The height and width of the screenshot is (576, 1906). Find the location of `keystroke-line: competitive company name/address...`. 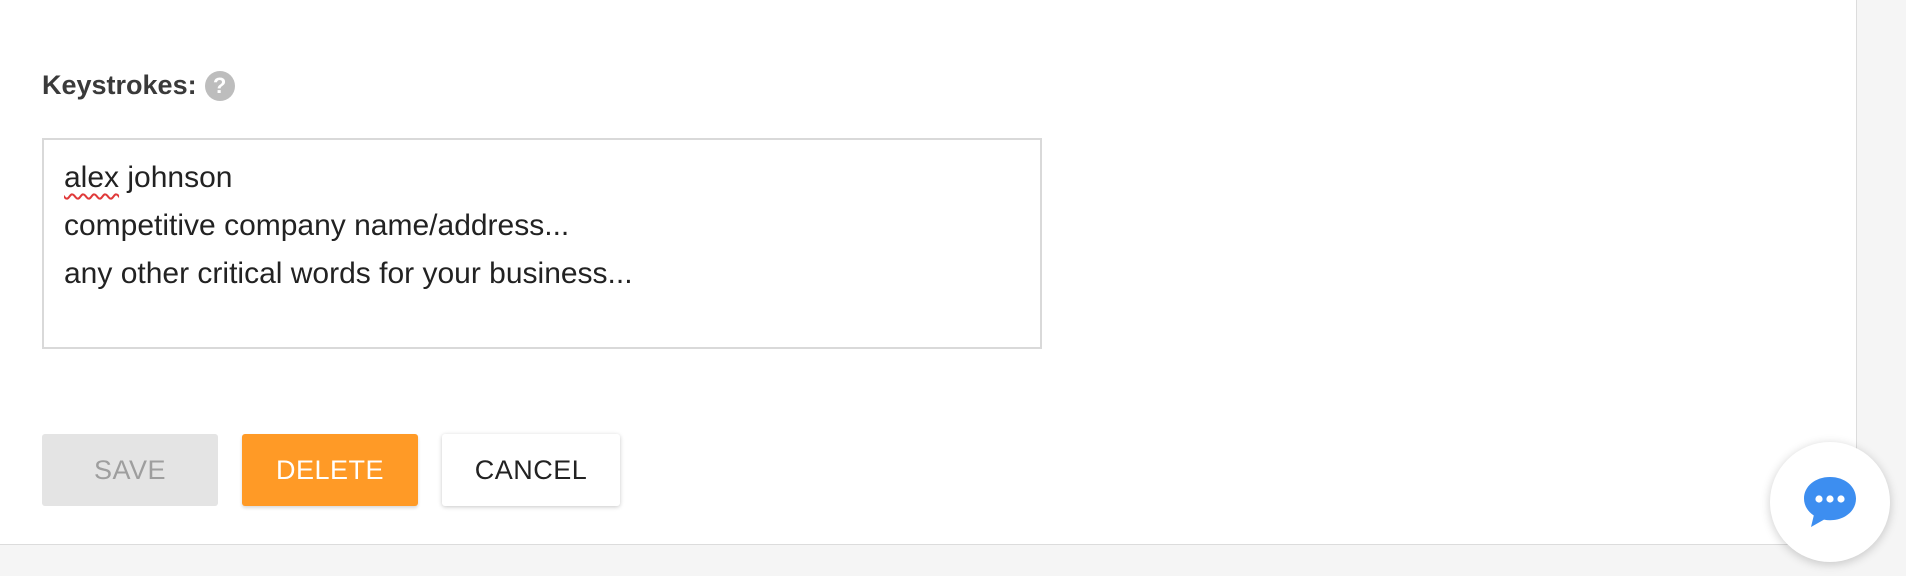

keystroke-line: competitive company name/address... is located at coordinates (317, 225).